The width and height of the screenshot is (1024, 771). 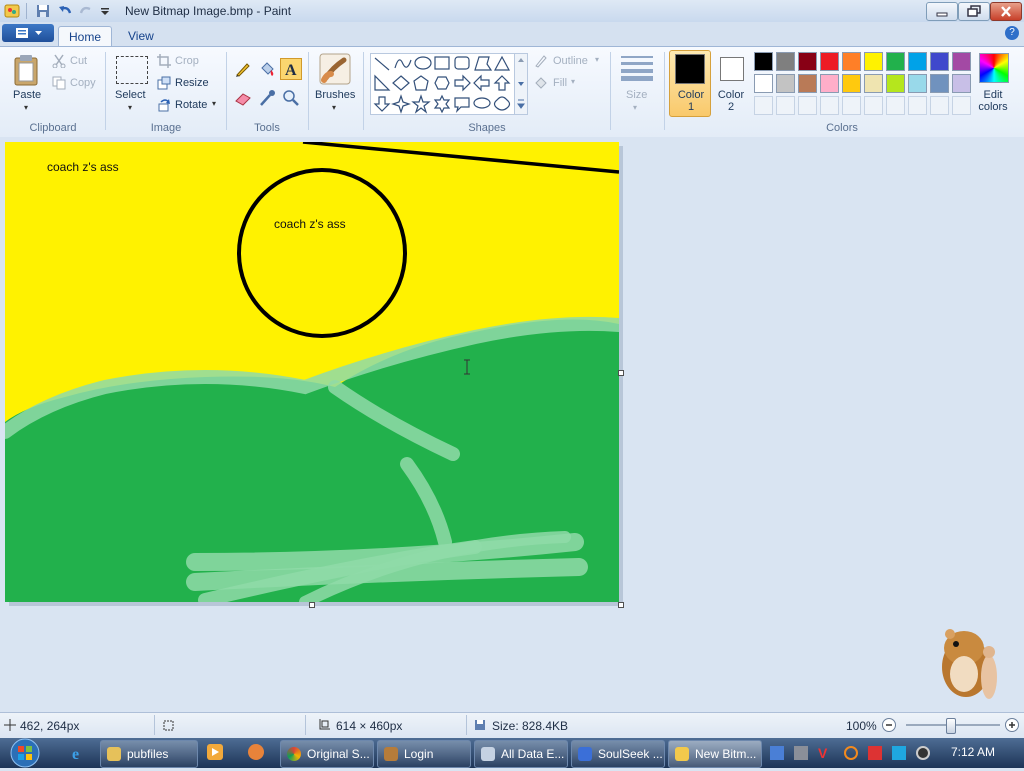 What do you see at coordinates (636, 95) in the screenshot?
I see `size-button: Size` at bounding box center [636, 95].